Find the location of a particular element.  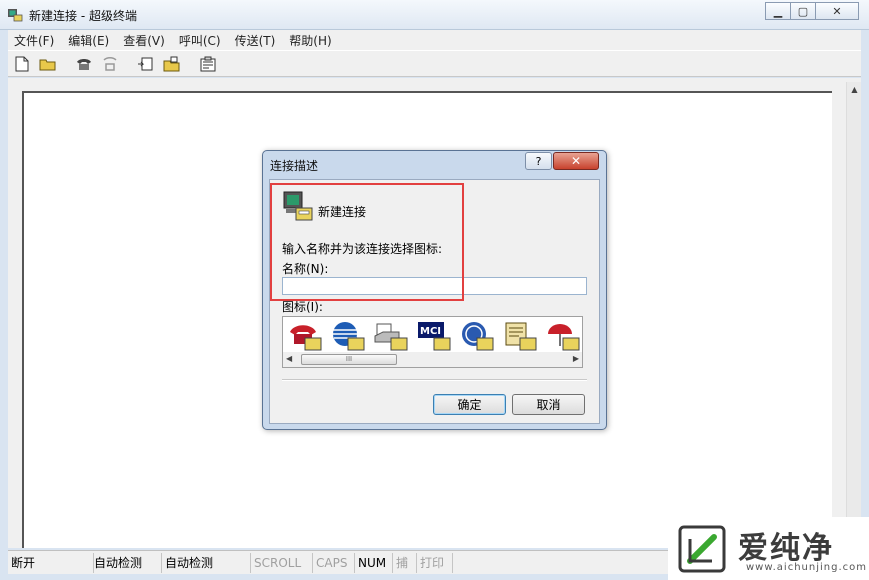

send-icon is located at coordinates (146, 64).